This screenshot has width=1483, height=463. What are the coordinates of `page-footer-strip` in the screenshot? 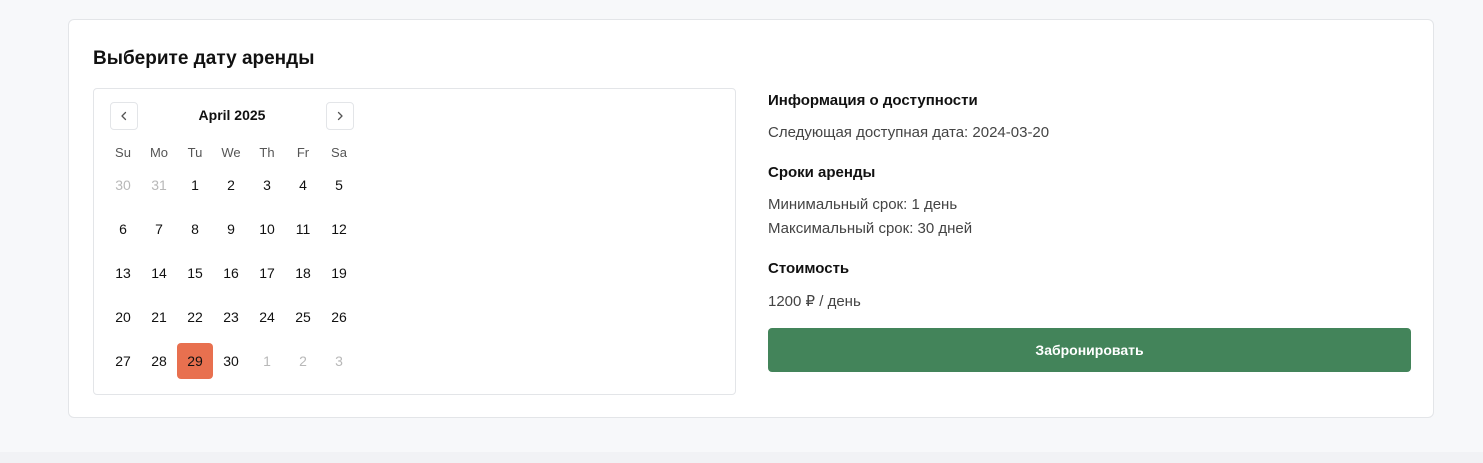 It's located at (741, 457).